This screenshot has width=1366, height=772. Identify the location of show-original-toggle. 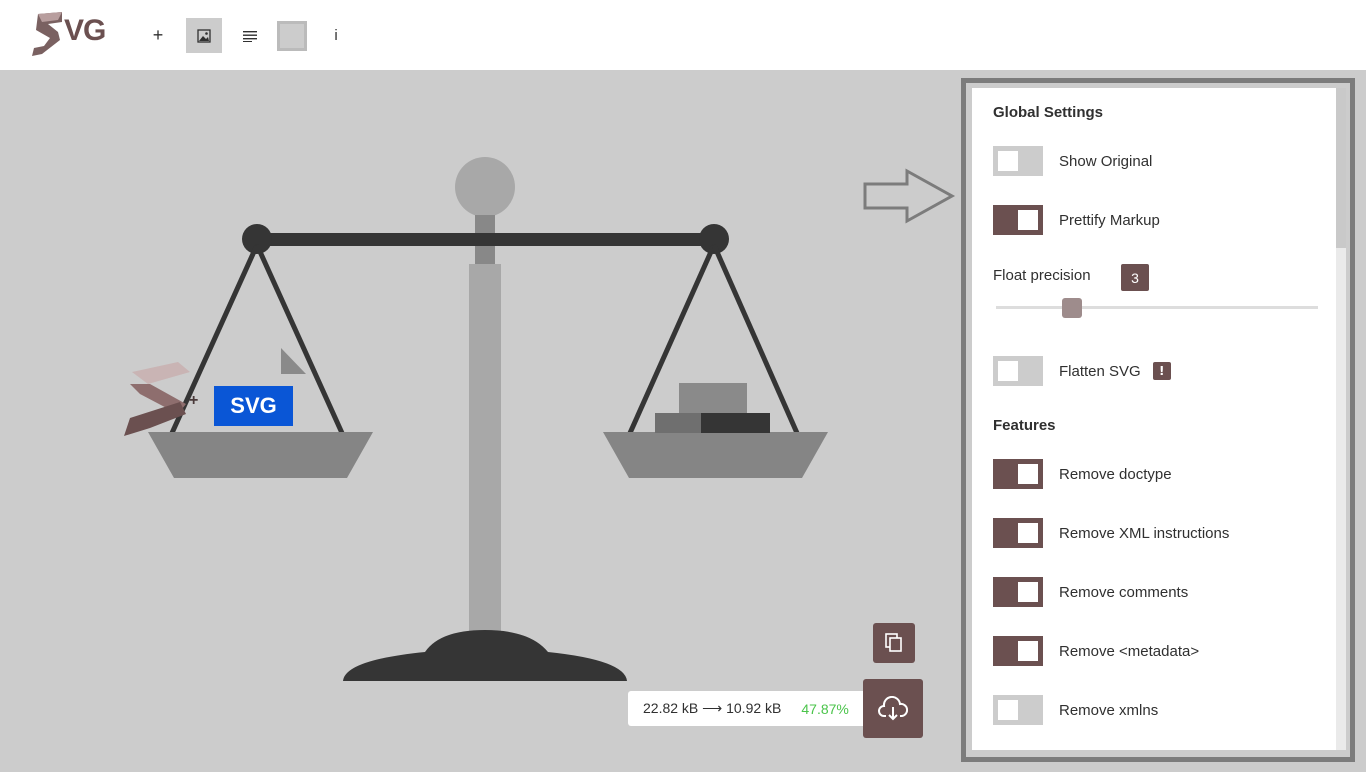
(1018, 161).